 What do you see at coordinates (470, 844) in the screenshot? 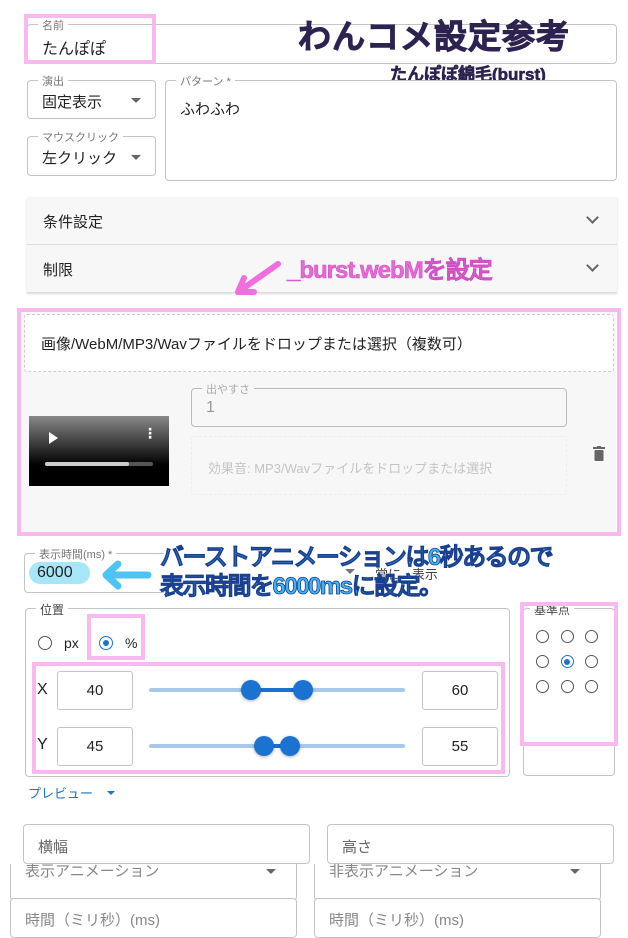
I see `height-input: 高さ` at bounding box center [470, 844].